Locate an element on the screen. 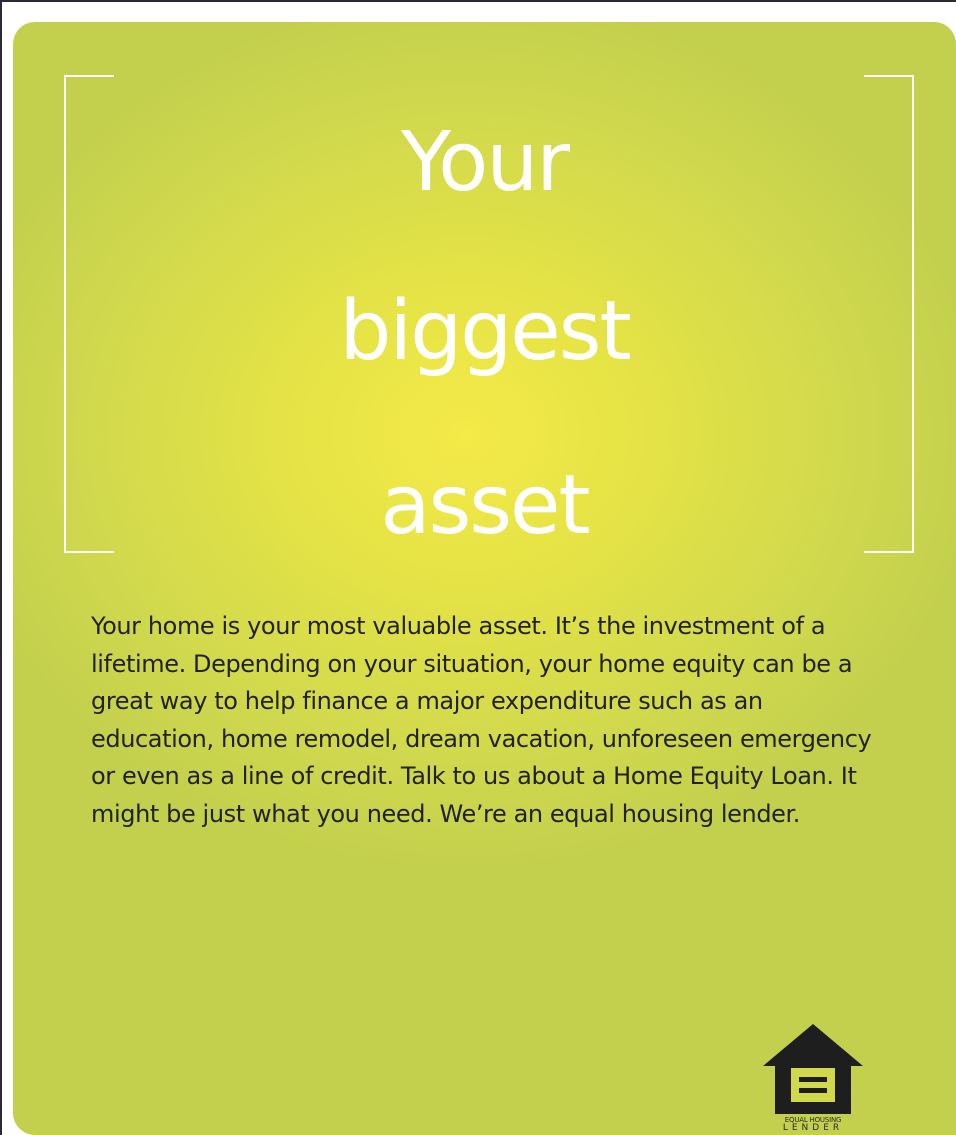 The height and width of the screenshot is (1135, 956). equal-housing-lender-logo: EQUAL HOUSING LENDER is located at coordinates (813, 1077).